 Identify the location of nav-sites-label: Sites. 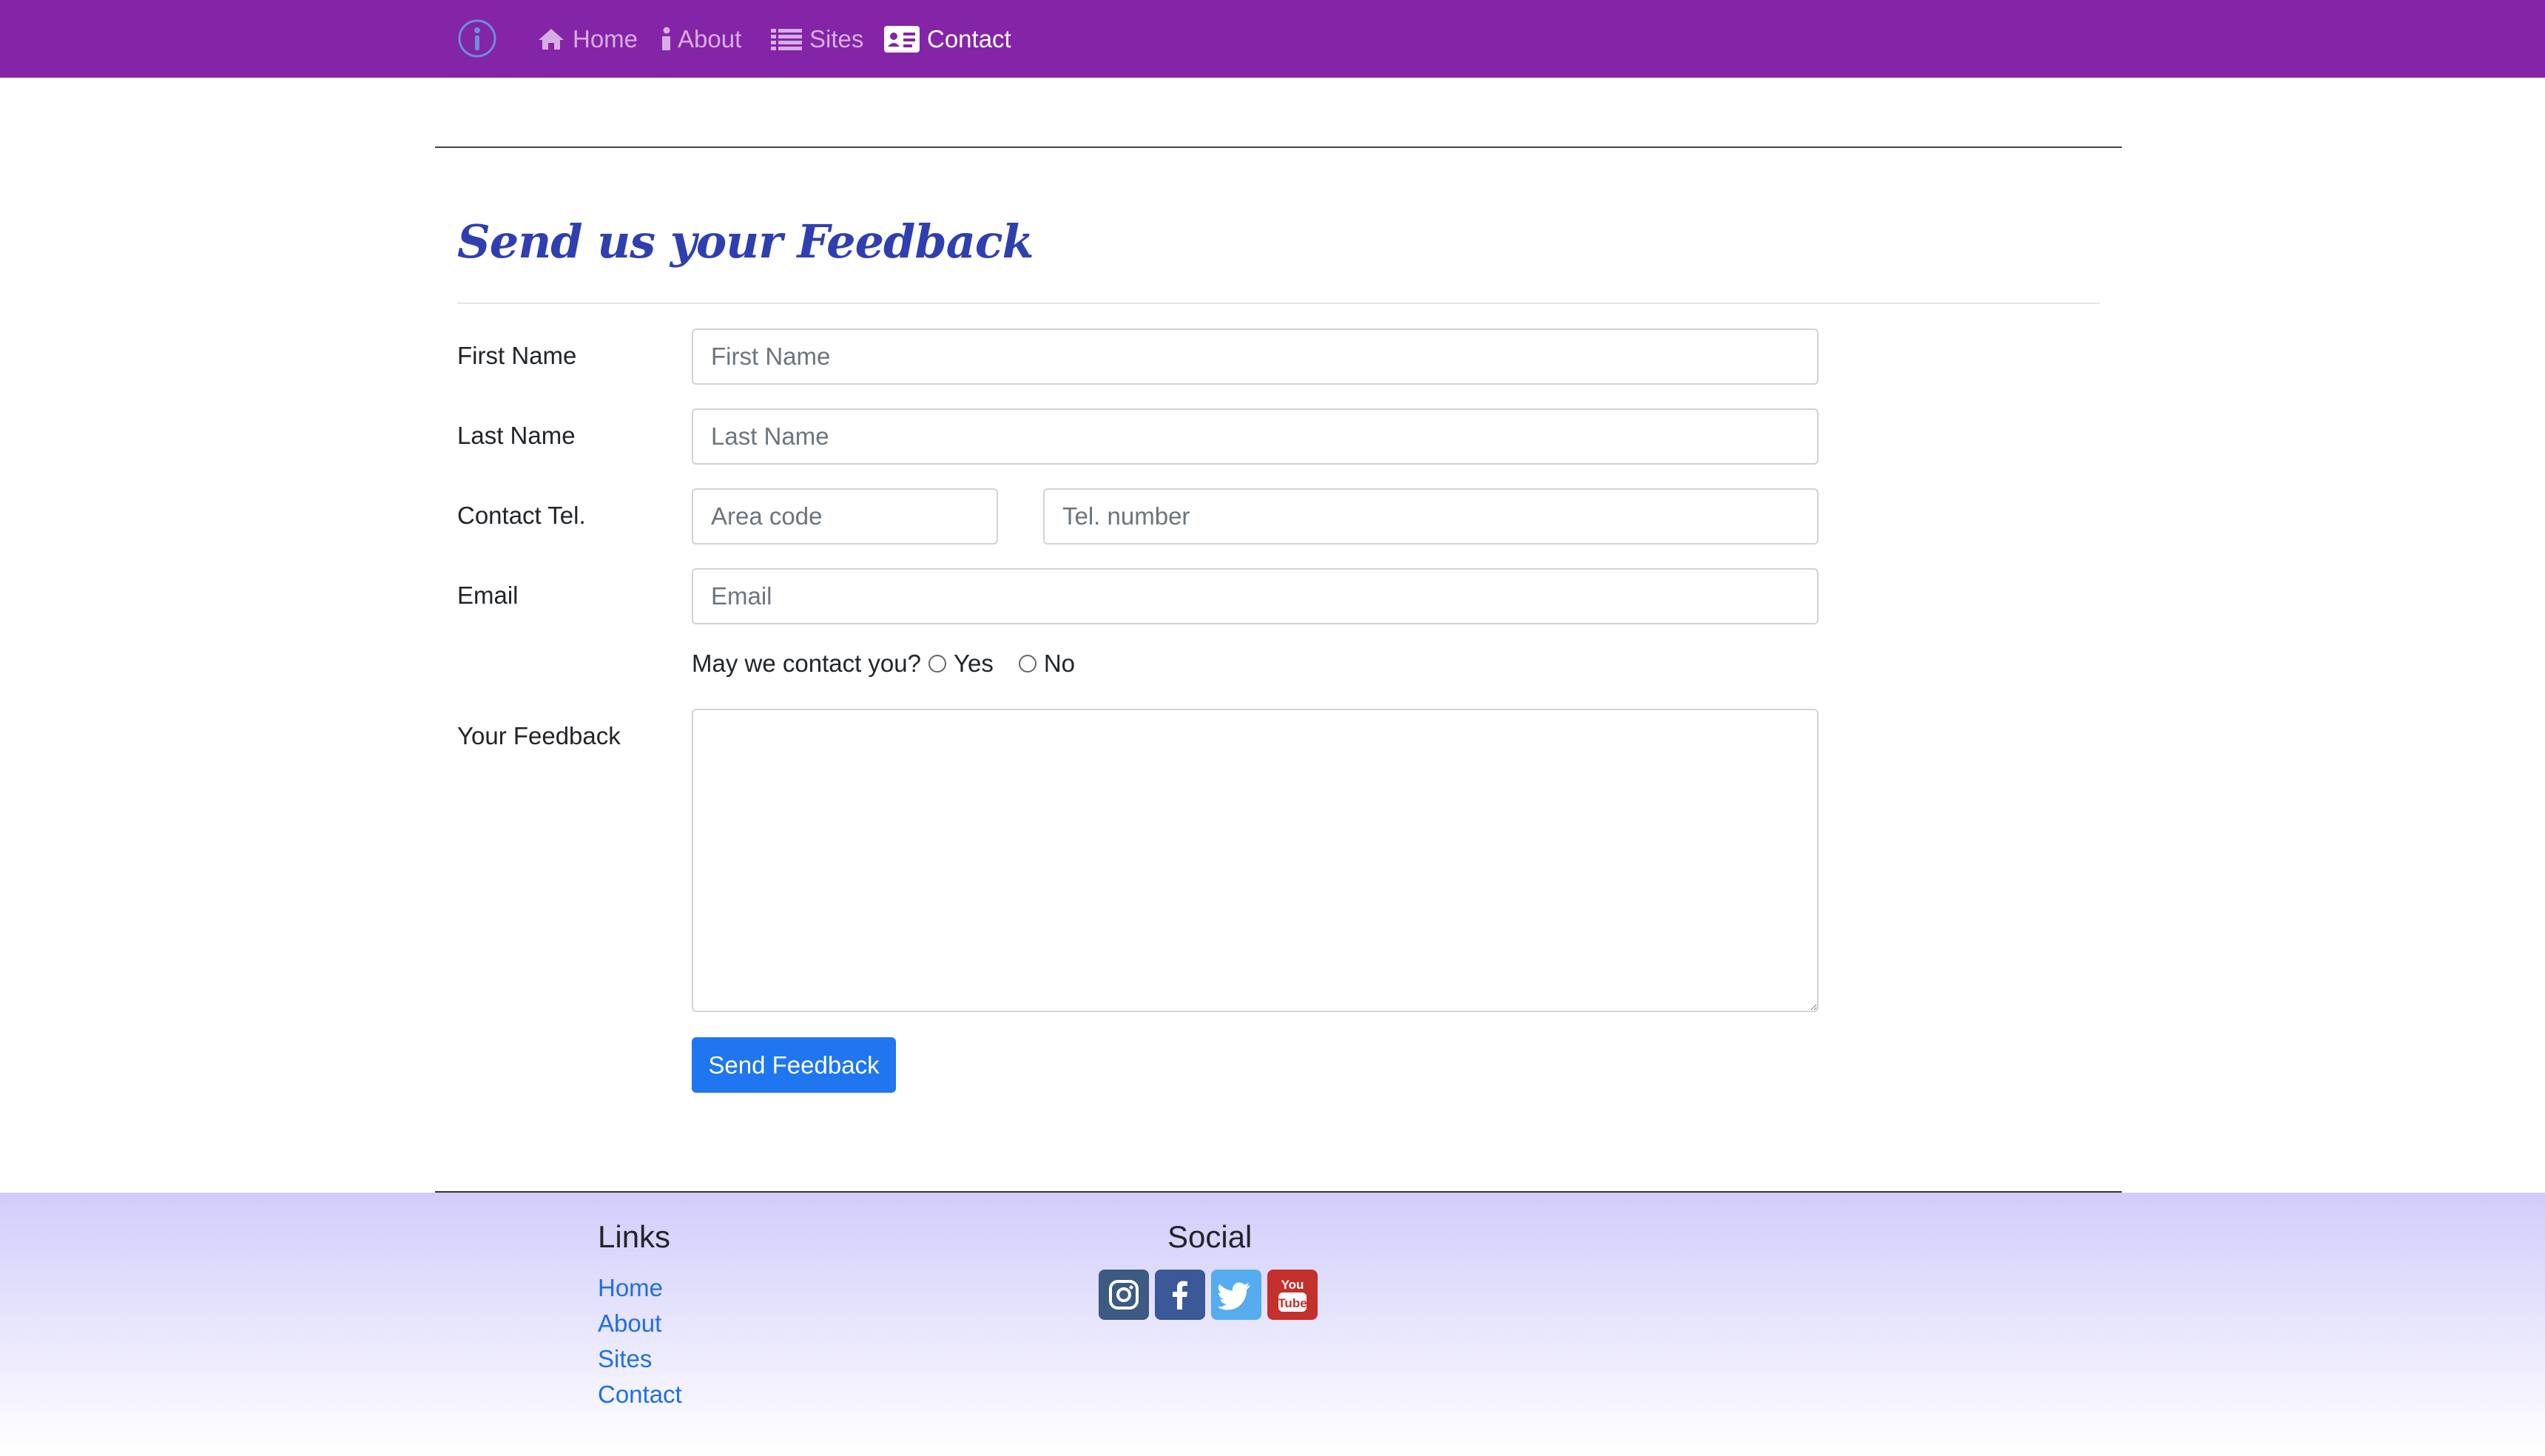
(836, 38).